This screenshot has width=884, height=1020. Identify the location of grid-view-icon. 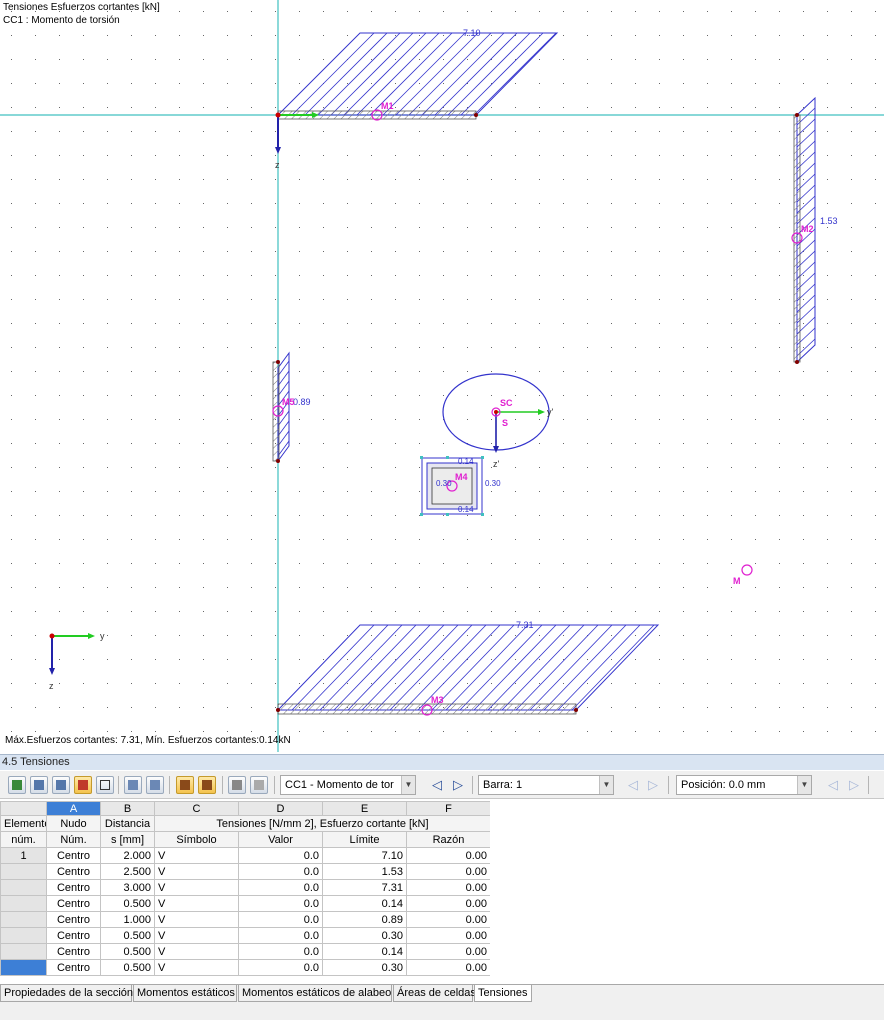
(237, 785).